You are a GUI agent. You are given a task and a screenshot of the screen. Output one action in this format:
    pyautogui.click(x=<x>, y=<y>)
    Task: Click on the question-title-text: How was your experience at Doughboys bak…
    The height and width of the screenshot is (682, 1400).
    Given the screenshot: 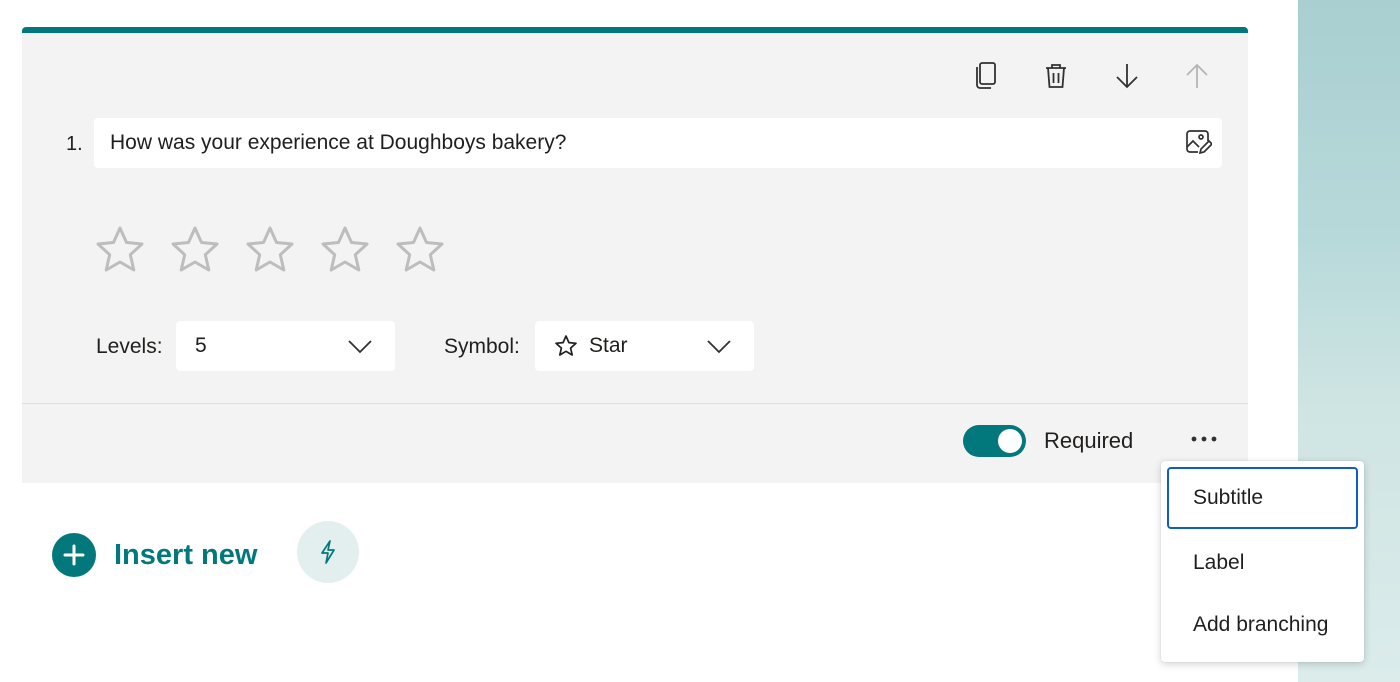 What is the action you would take?
    pyautogui.click(x=338, y=142)
    